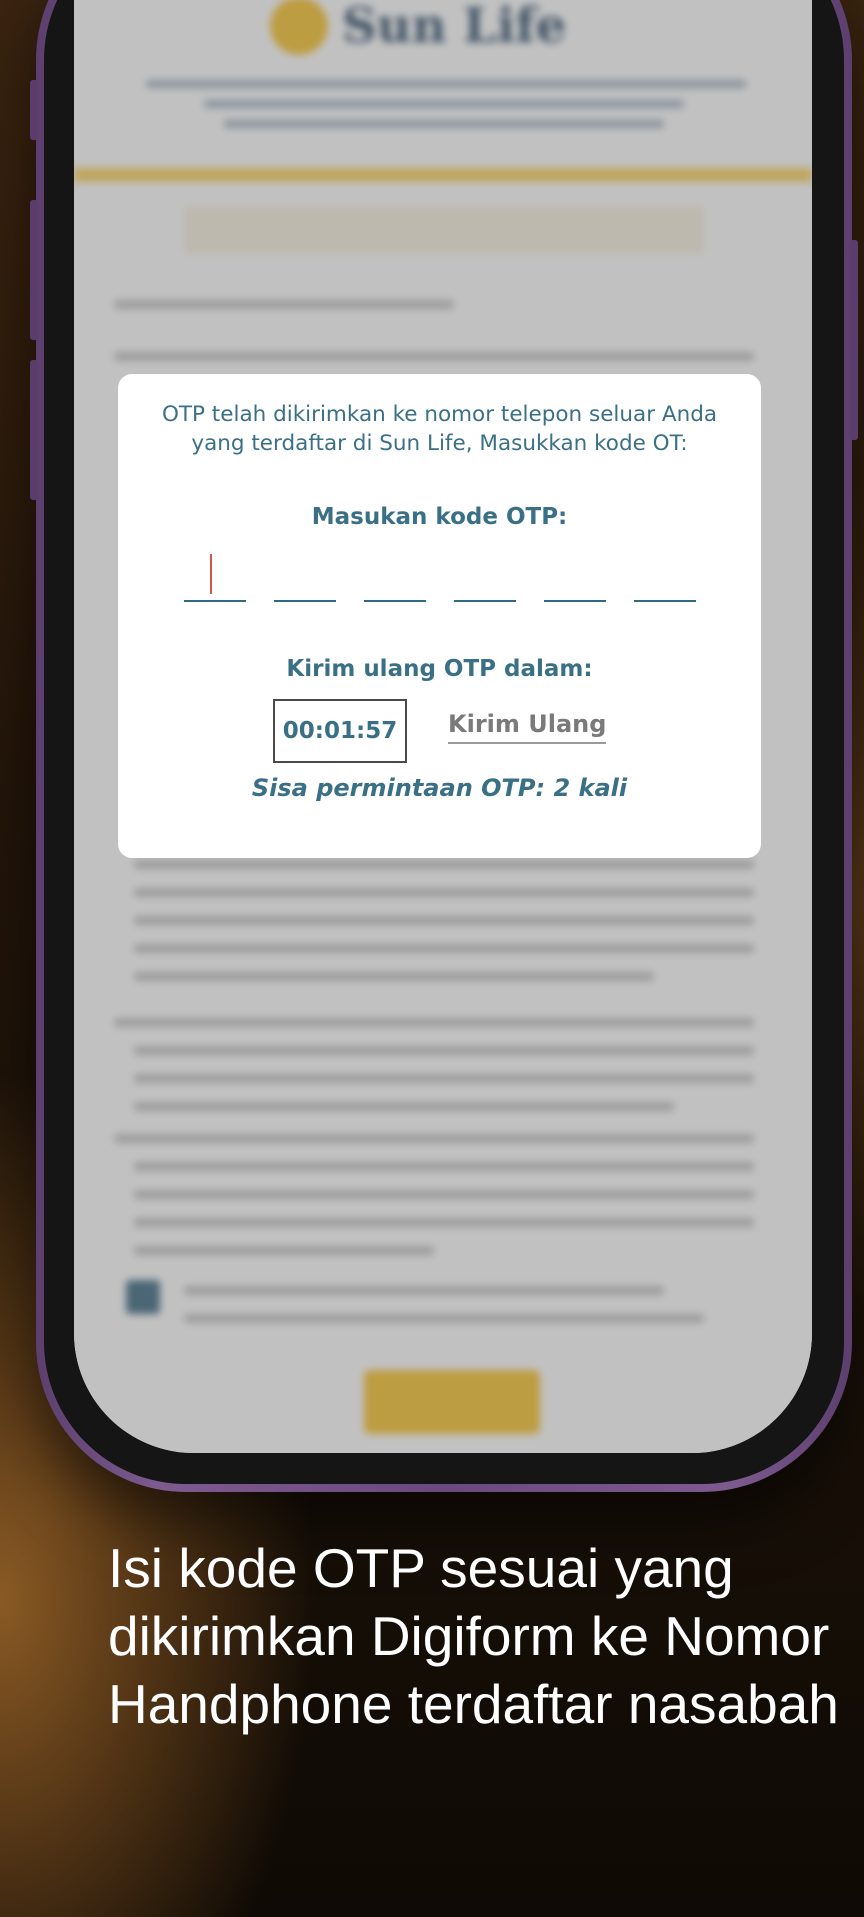 The width and height of the screenshot is (864, 1917). What do you see at coordinates (340, 731) in the screenshot?
I see `countdown-timer: 00:01:57` at bounding box center [340, 731].